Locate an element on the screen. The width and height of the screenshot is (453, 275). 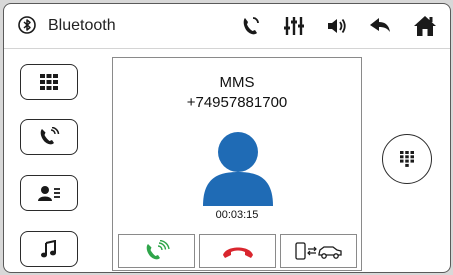
phone-icon is located at coordinates (50, 136).